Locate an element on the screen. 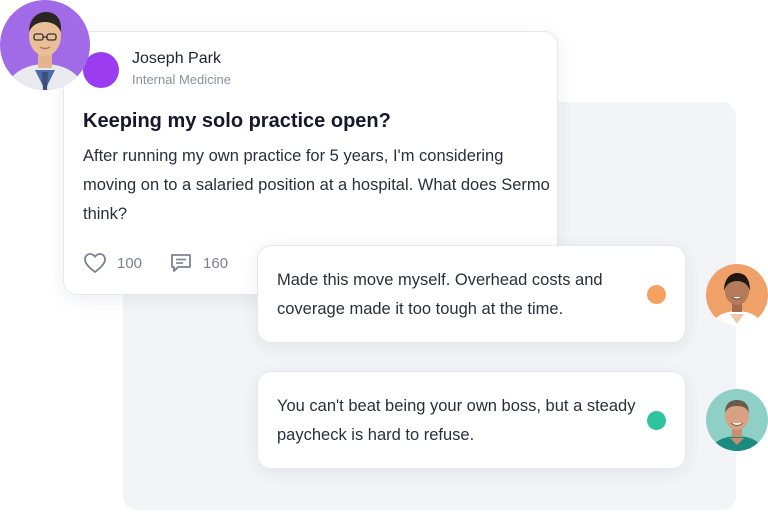  comment-count: 160 is located at coordinates (216, 263).